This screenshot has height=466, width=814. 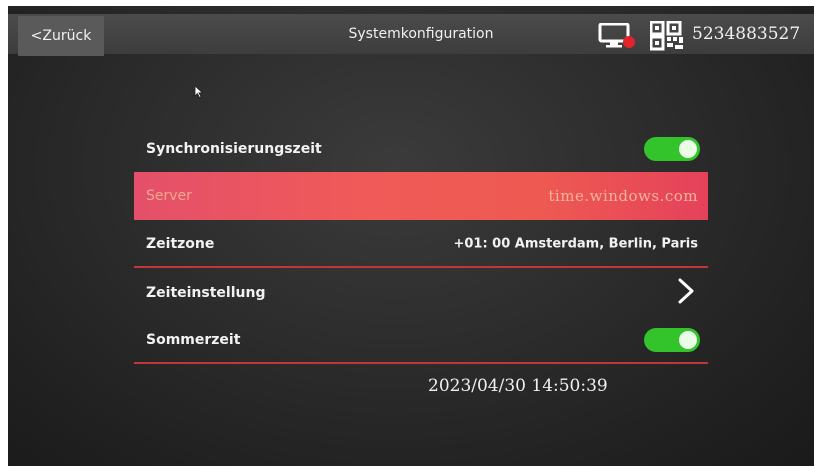 I want to click on dst-label: Sommerzeit, so click(x=193, y=340).